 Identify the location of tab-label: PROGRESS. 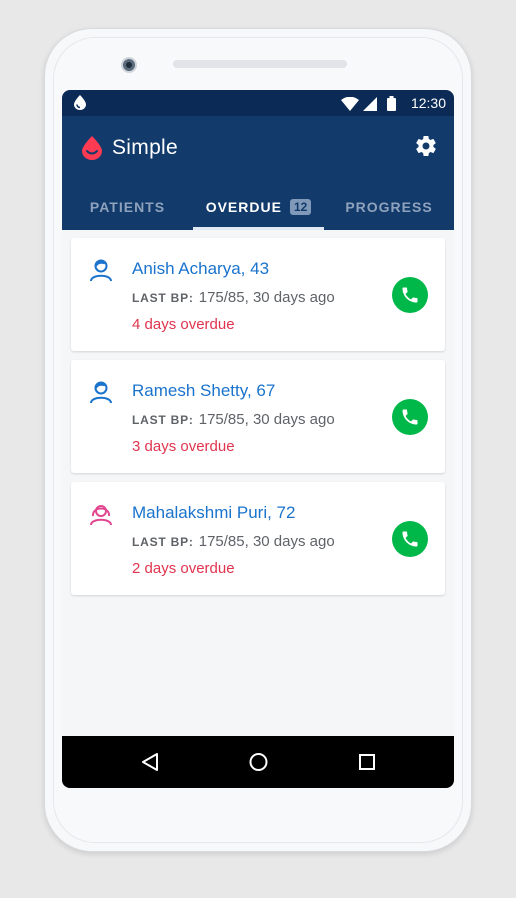
(389, 207).